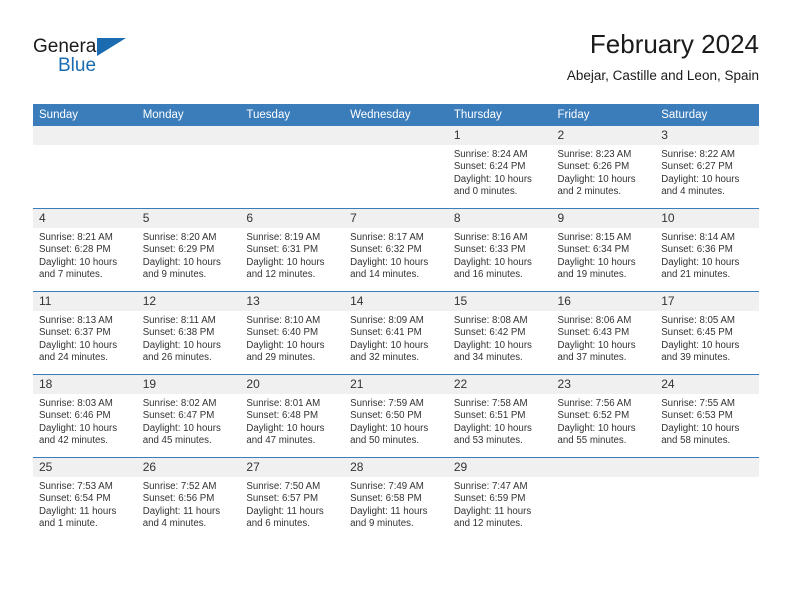  What do you see at coordinates (698, 403) in the screenshot?
I see `sunrise-text: Sunrise: 7:55 AM` at bounding box center [698, 403].